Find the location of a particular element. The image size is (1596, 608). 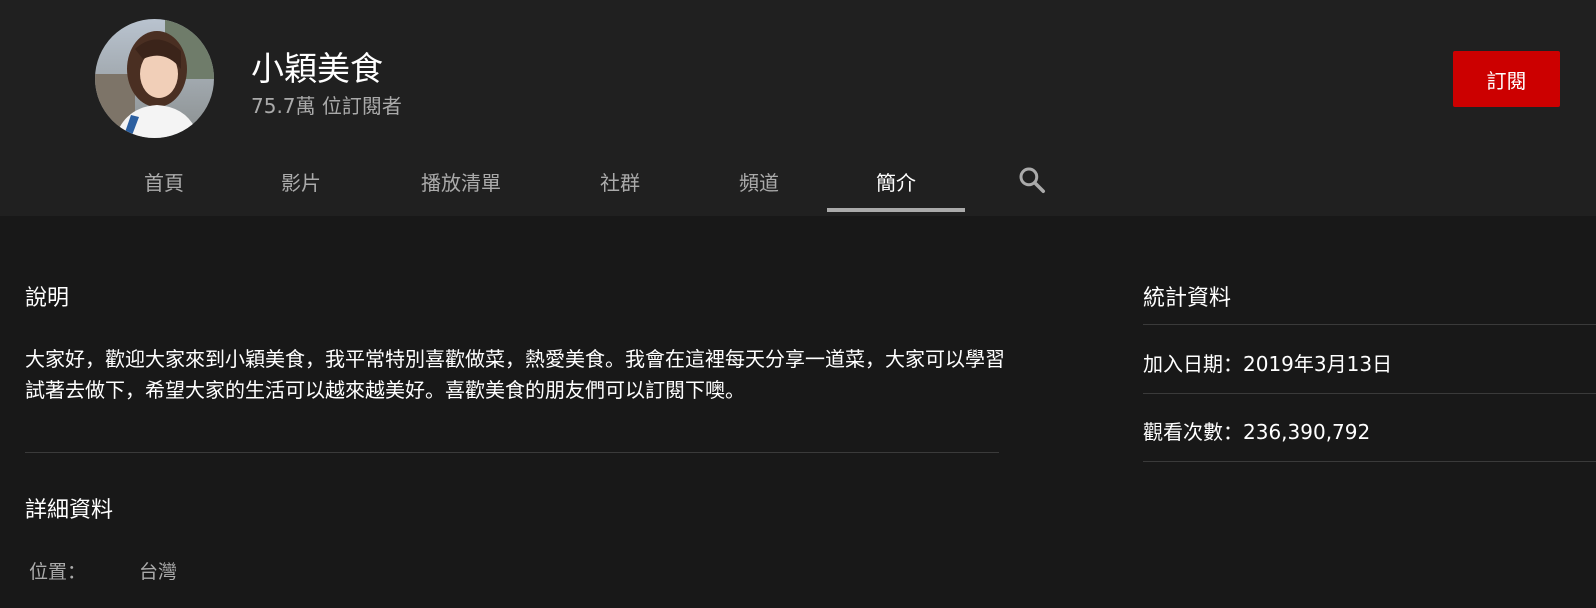

location-value: 台灣 is located at coordinates (158, 572).